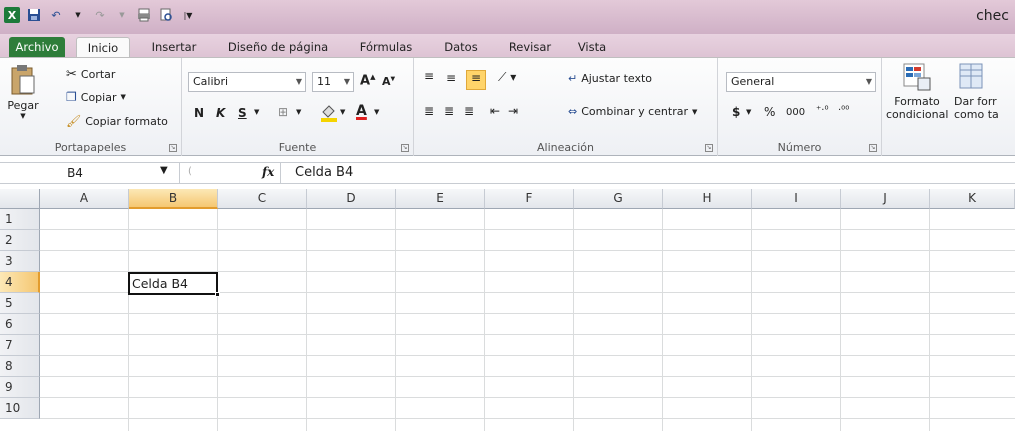 This screenshot has width=1015, height=431. What do you see at coordinates (529, 199) in the screenshot?
I see `column-header-f: F` at bounding box center [529, 199].